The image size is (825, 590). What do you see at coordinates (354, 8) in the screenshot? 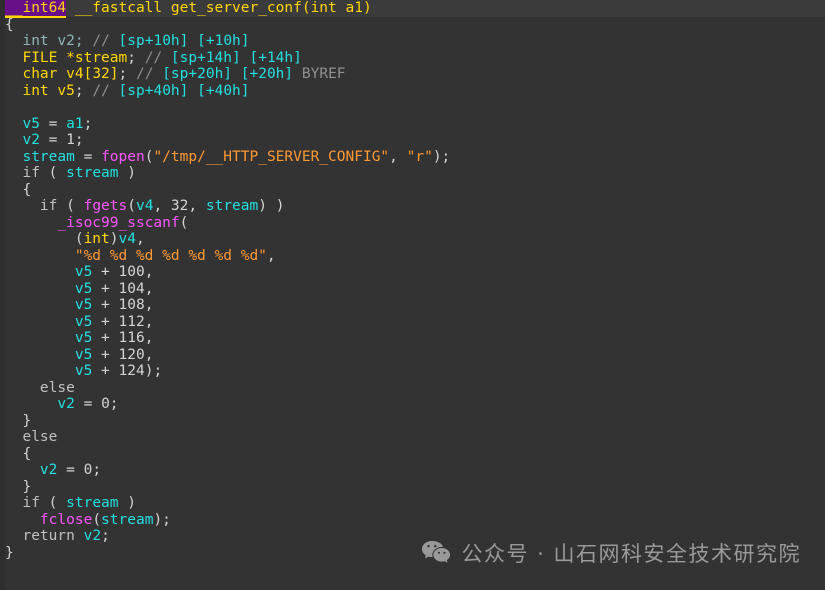
I see `param-name: a1` at bounding box center [354, 8].